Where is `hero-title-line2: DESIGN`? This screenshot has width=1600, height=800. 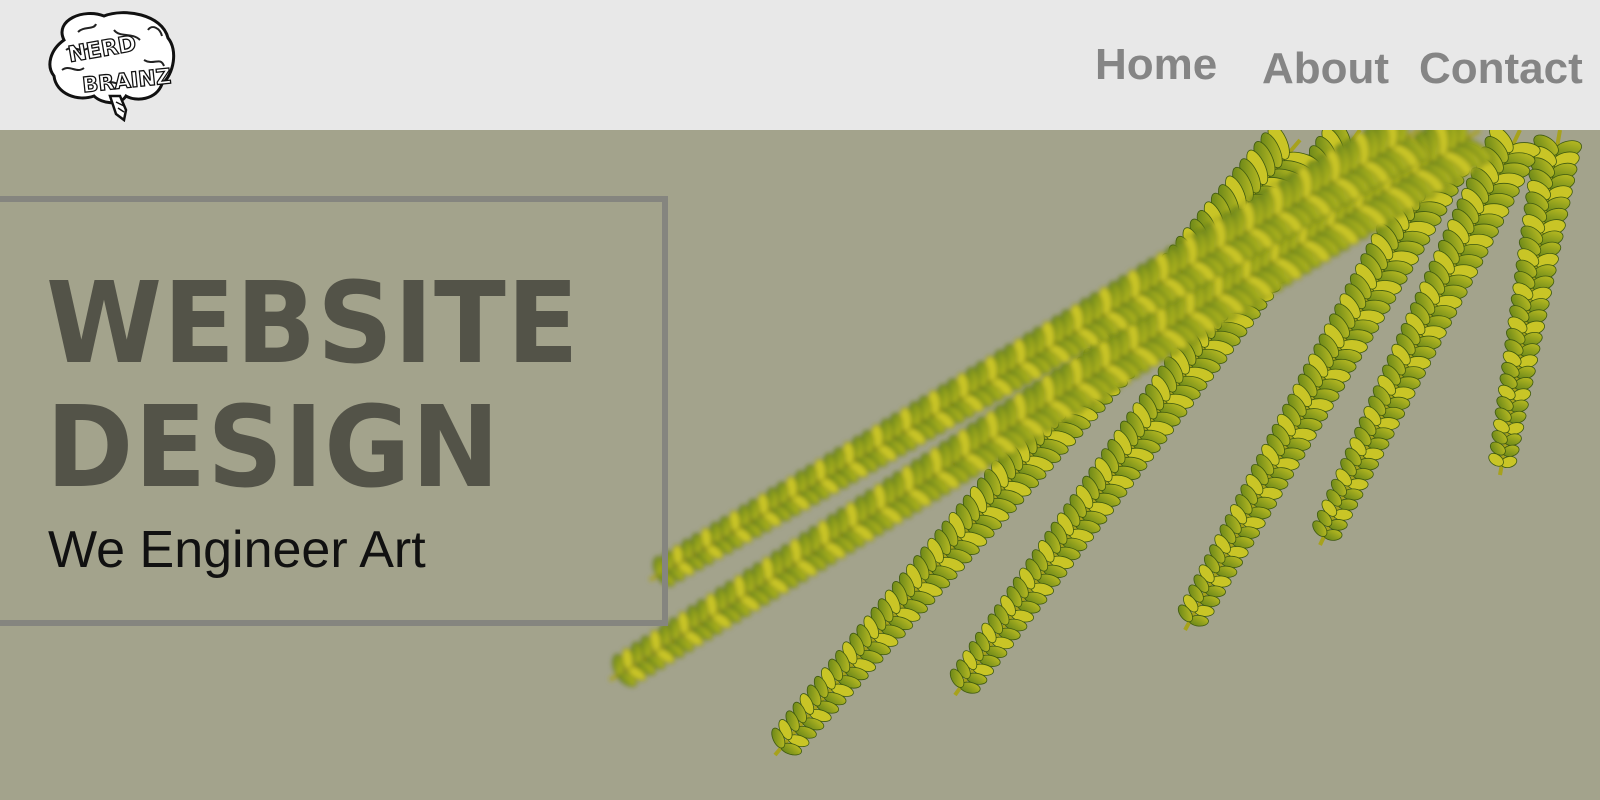
hero-title-line2: DESIGN is located at coordinates (273, 448).